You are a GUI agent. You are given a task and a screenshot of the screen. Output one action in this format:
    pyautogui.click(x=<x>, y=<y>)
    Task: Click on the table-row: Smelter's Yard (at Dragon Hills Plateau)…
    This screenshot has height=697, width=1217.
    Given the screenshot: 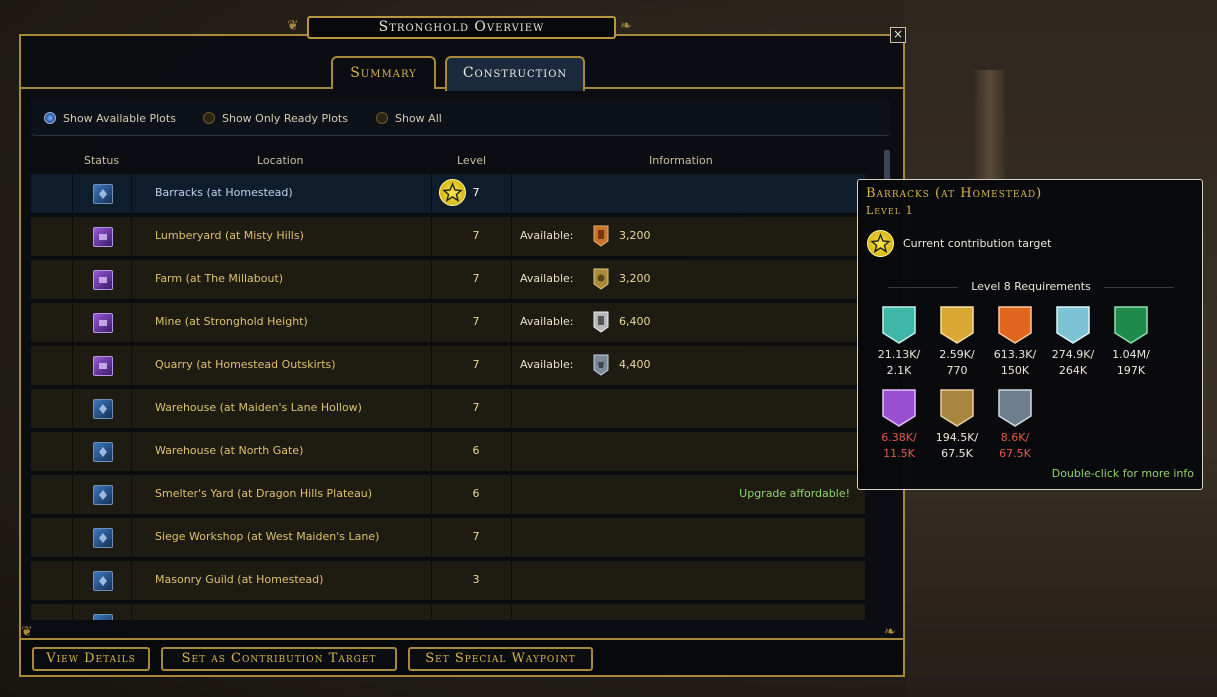 What is the action you would take?
    pyautogui.click(x=448, y=495)
    